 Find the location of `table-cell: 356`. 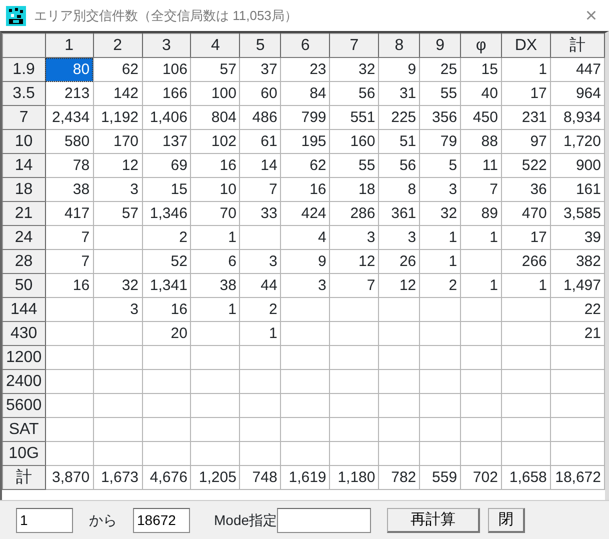

table-cell: 356 is located at coordinates (440, 118).